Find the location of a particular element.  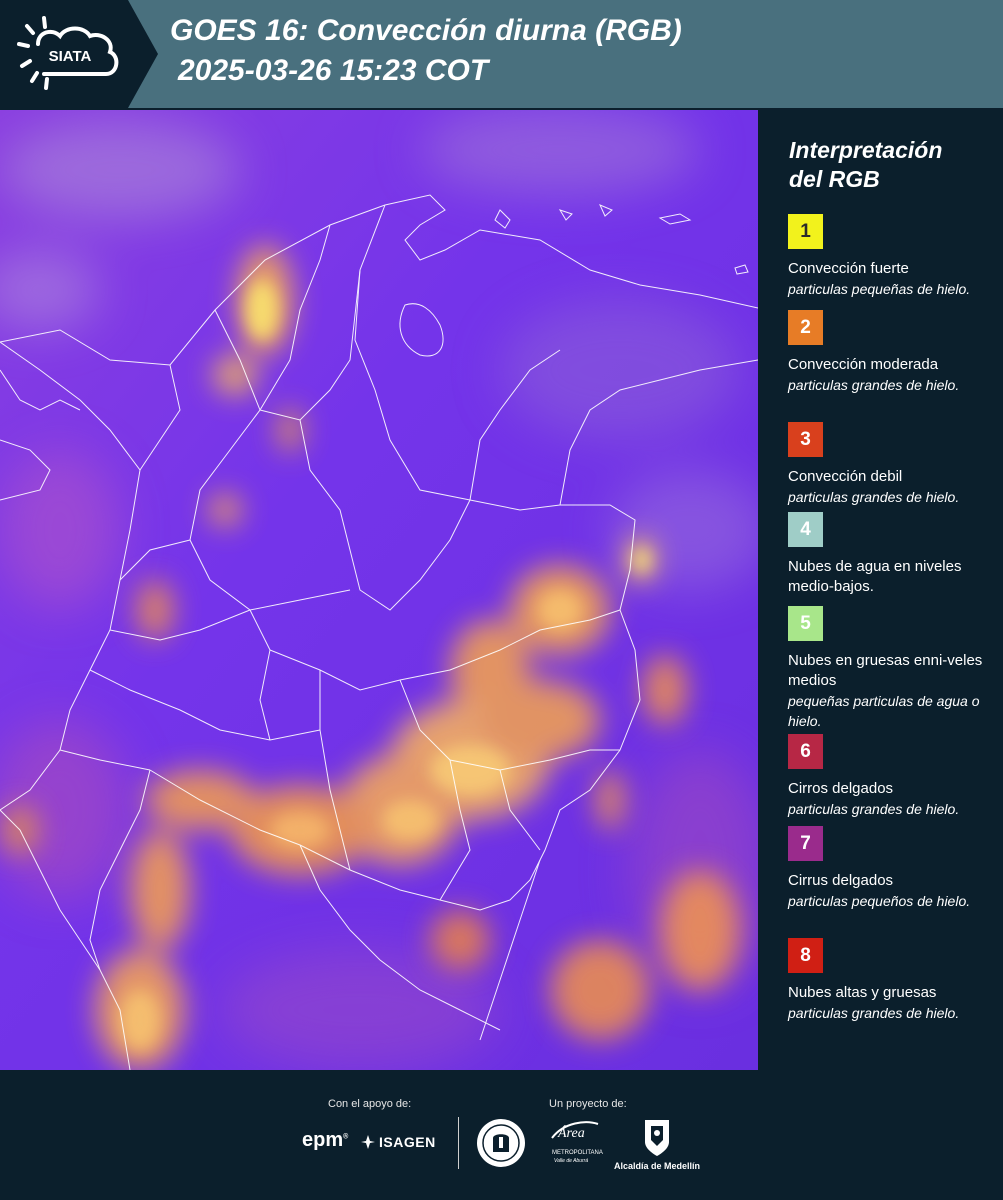

isagen-logo: ISAGEN is located at coordinates (398, 1142).